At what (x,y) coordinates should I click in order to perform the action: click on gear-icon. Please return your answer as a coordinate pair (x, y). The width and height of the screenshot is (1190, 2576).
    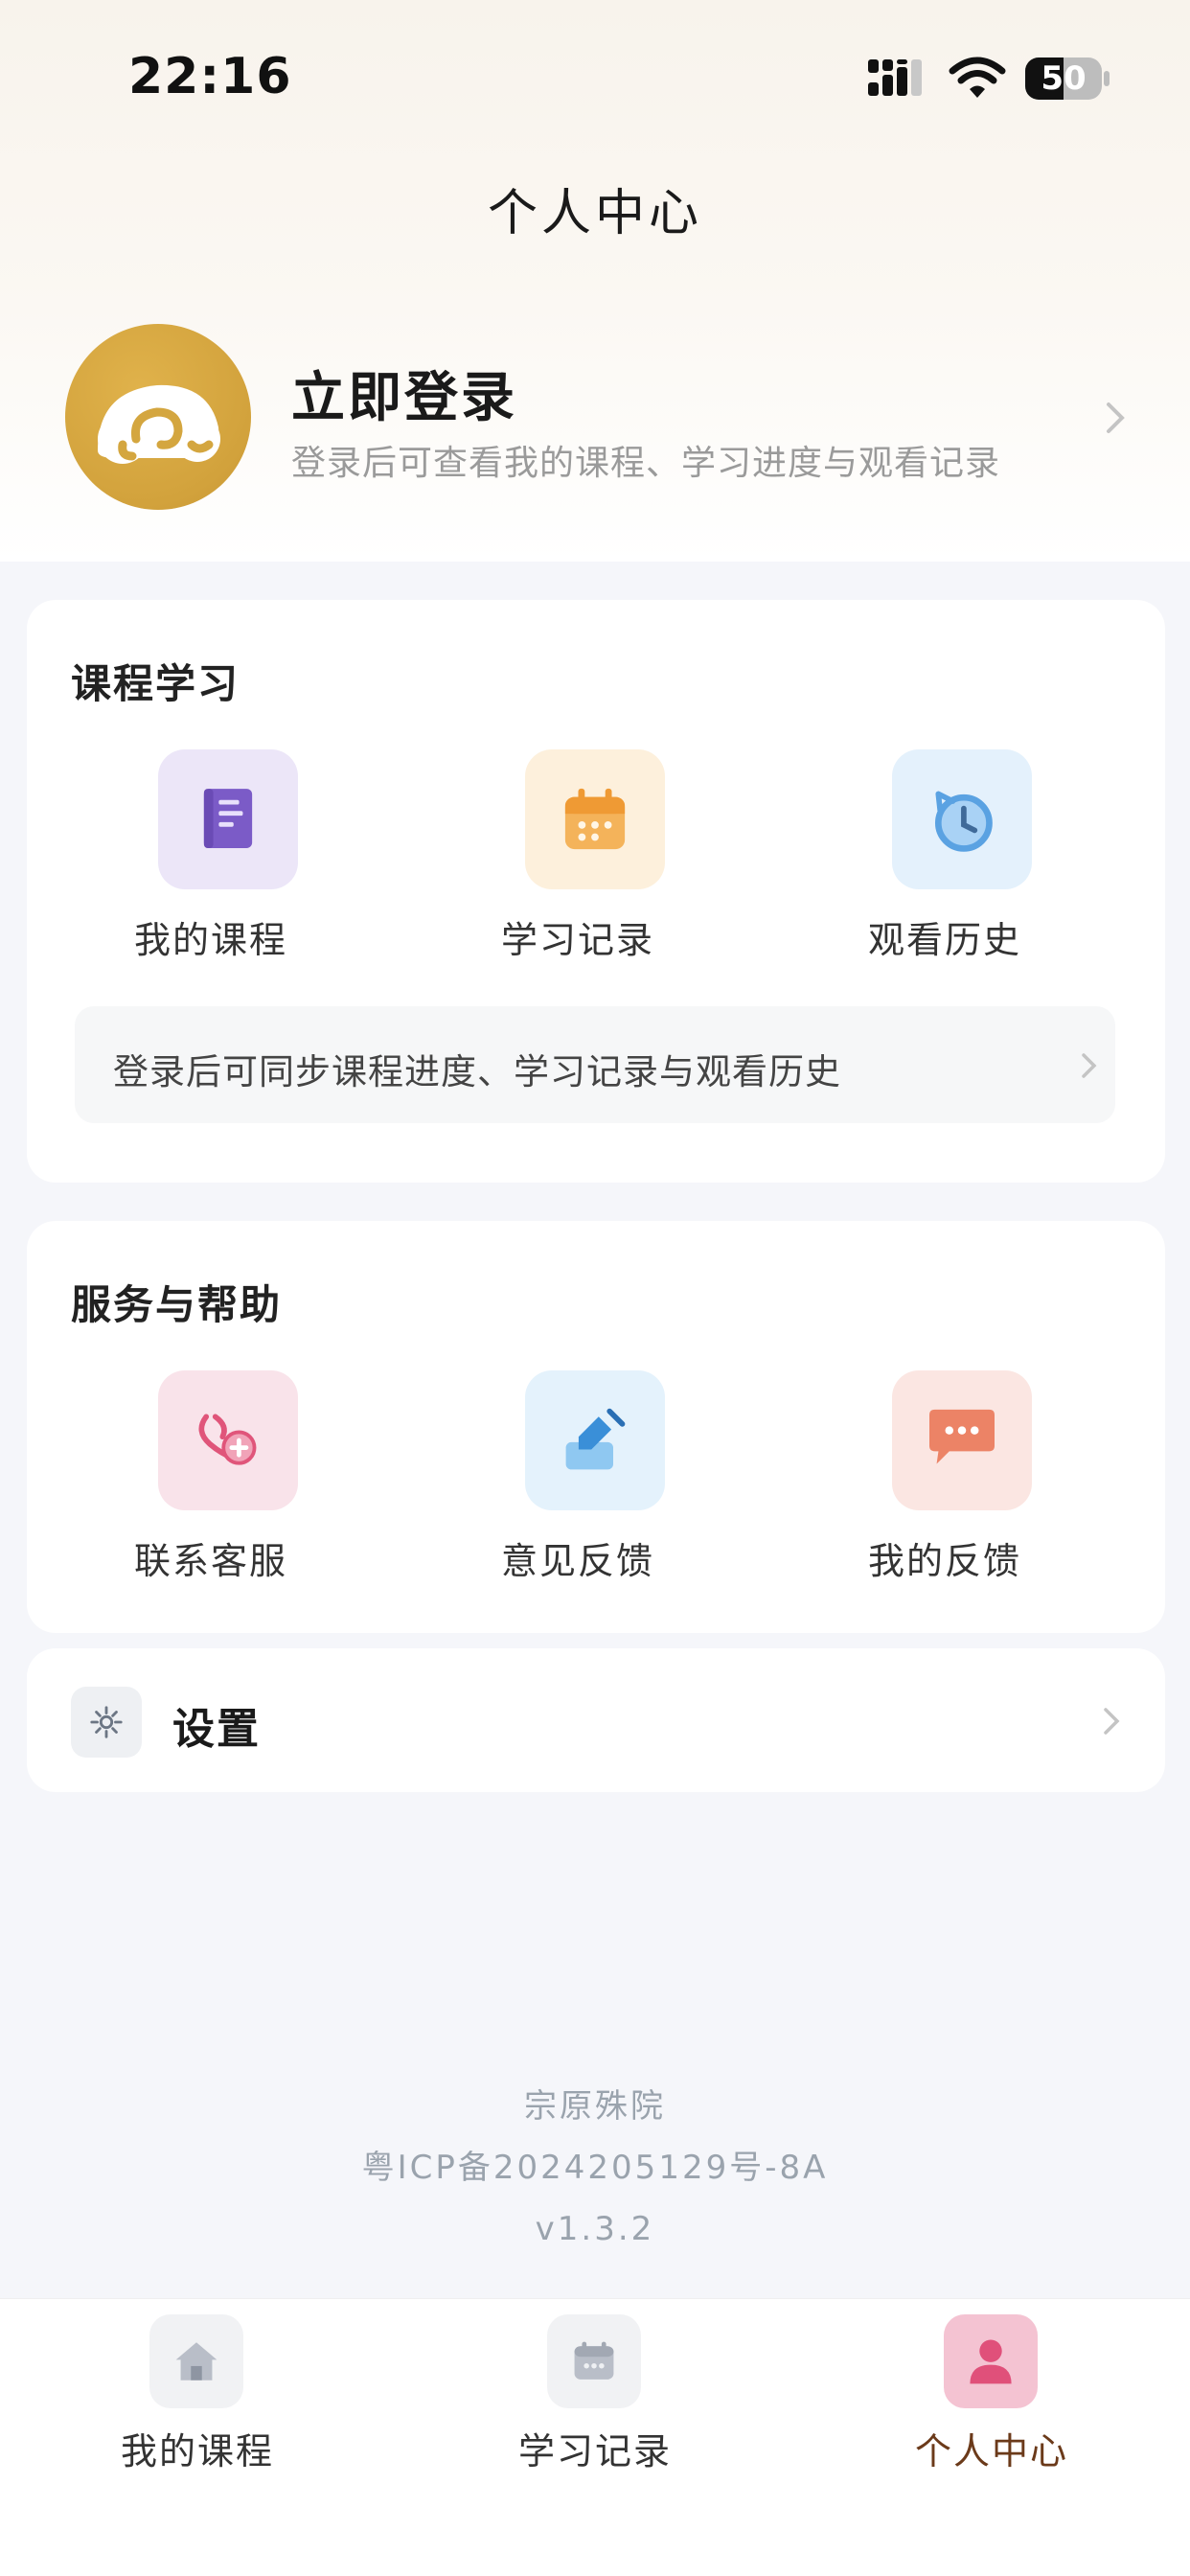
    Looking at the image, I should click on (107, 1722).